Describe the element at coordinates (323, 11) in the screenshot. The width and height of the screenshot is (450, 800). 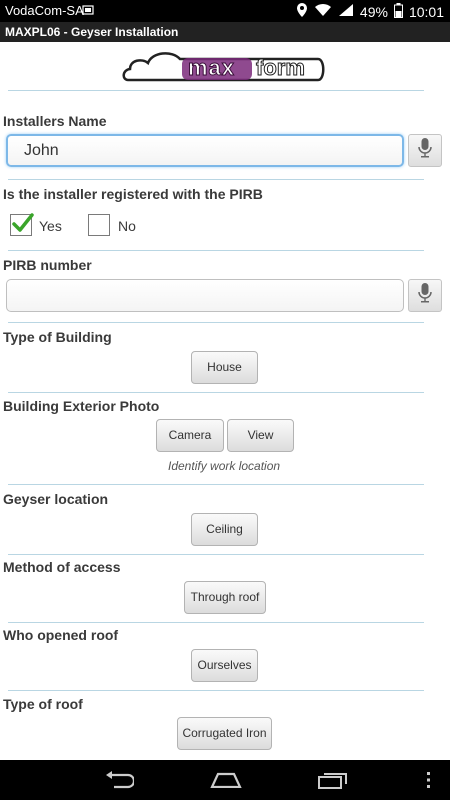
I see `wifi-icon` at that location.